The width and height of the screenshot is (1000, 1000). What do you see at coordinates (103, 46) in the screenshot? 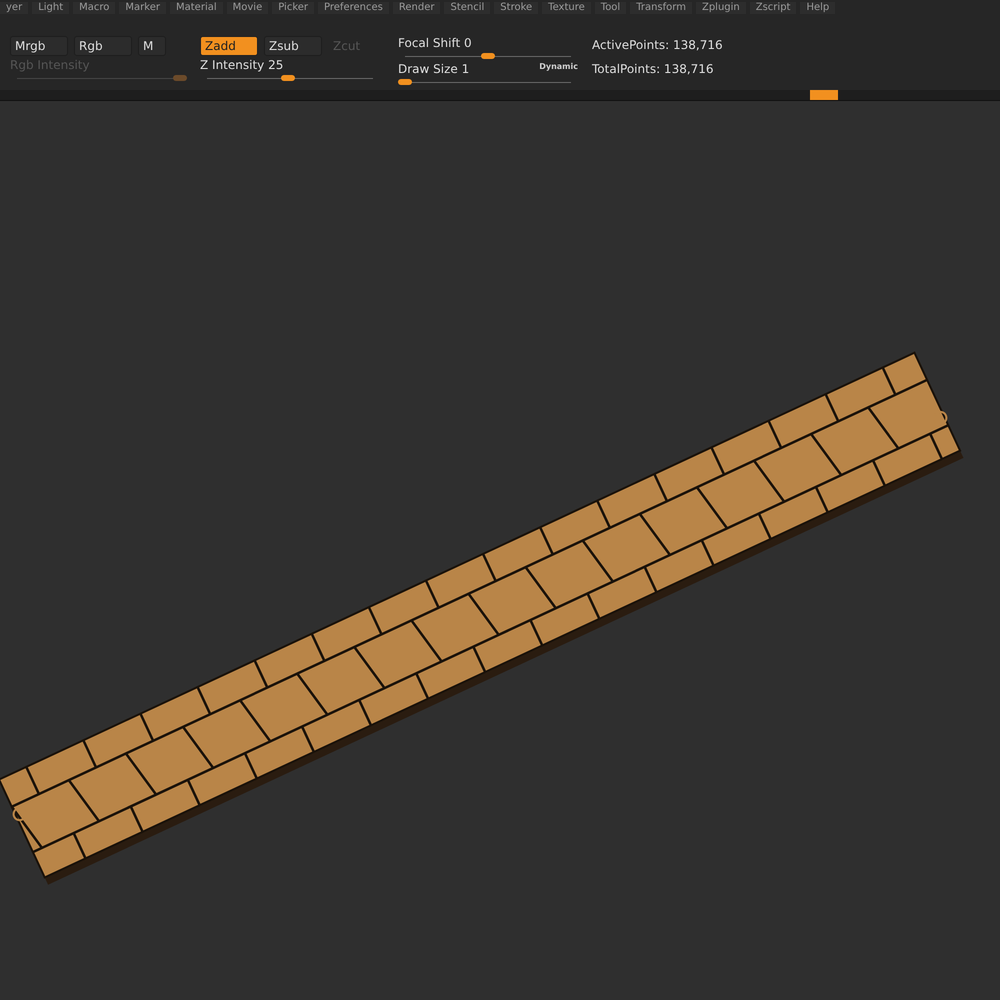
I see `toggle-button: Rgb` at bounding box center [103, 46].